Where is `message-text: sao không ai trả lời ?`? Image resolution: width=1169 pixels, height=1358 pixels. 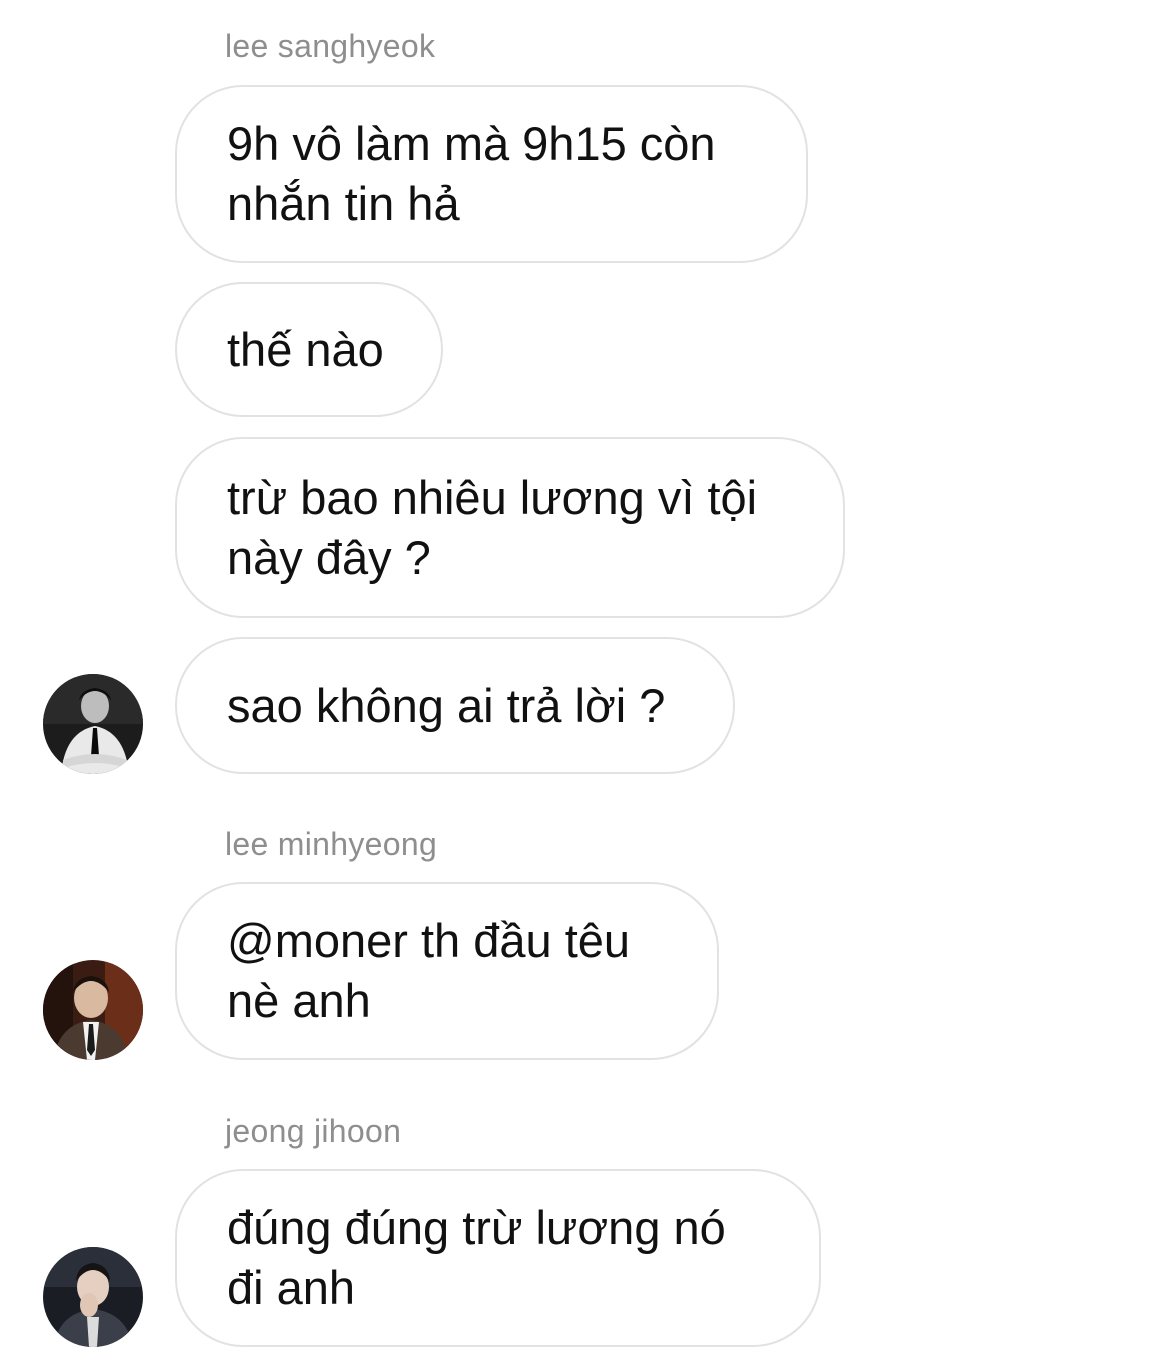 message-text: sao không ai trả lời ? is located at coordinates (446, 705).